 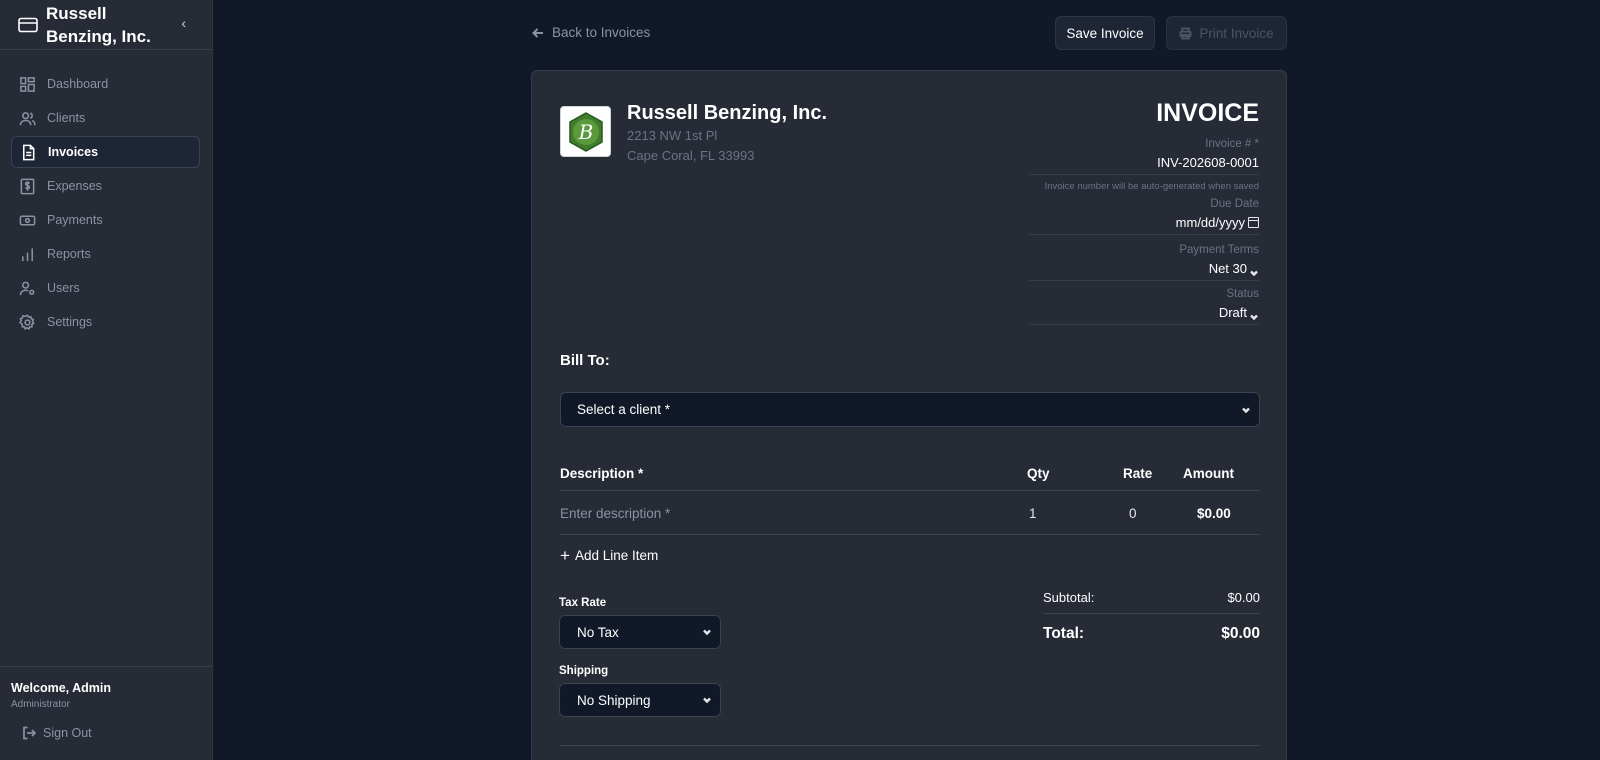 I want to click on sidebar-item-reports: Reports, so click(x=105, y=254).